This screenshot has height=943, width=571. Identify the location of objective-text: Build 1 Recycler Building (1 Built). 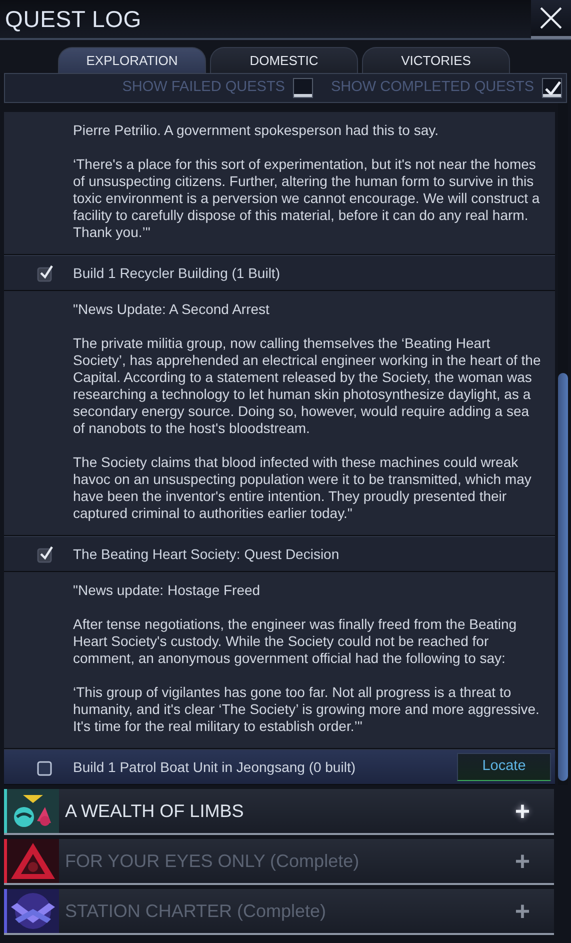
(177, 273).